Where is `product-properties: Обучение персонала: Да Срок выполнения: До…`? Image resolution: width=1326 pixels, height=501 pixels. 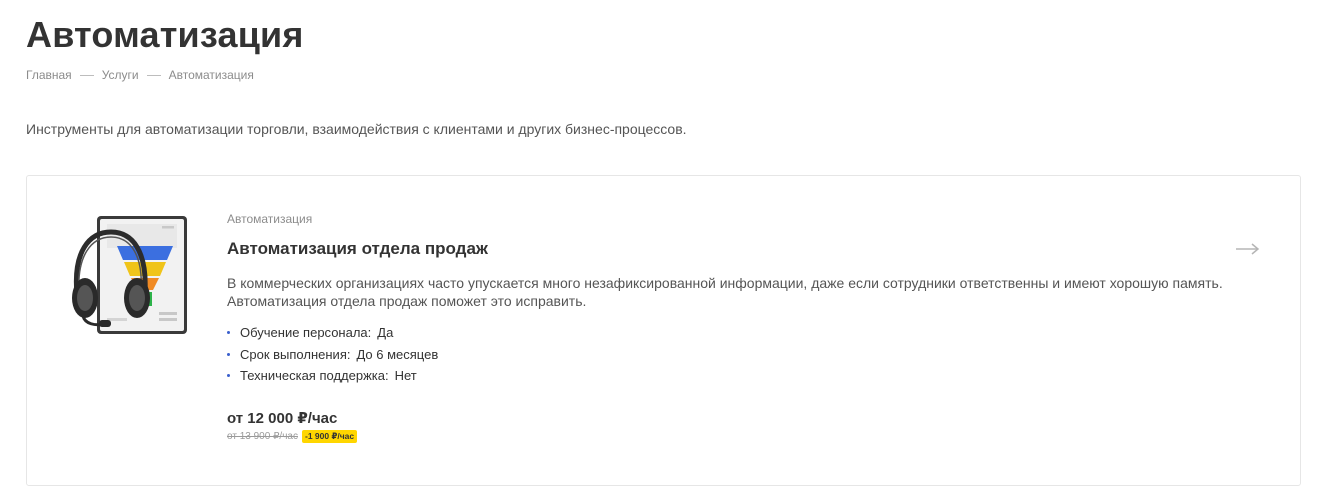 product-properties: Обучение персонала: Да Срок выполнения: До… is located at coordinates (732, 354).